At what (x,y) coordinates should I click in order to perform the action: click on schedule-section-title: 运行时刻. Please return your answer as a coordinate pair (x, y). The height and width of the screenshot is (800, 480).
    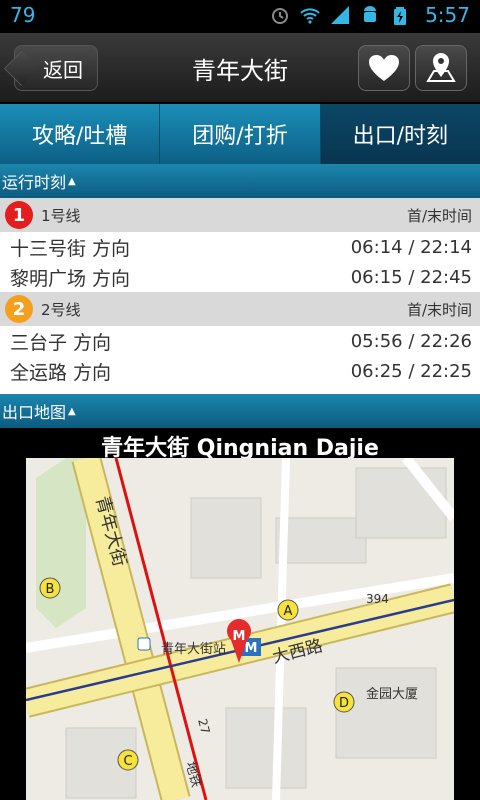
    Looking at the image, I should click on (34, 182).